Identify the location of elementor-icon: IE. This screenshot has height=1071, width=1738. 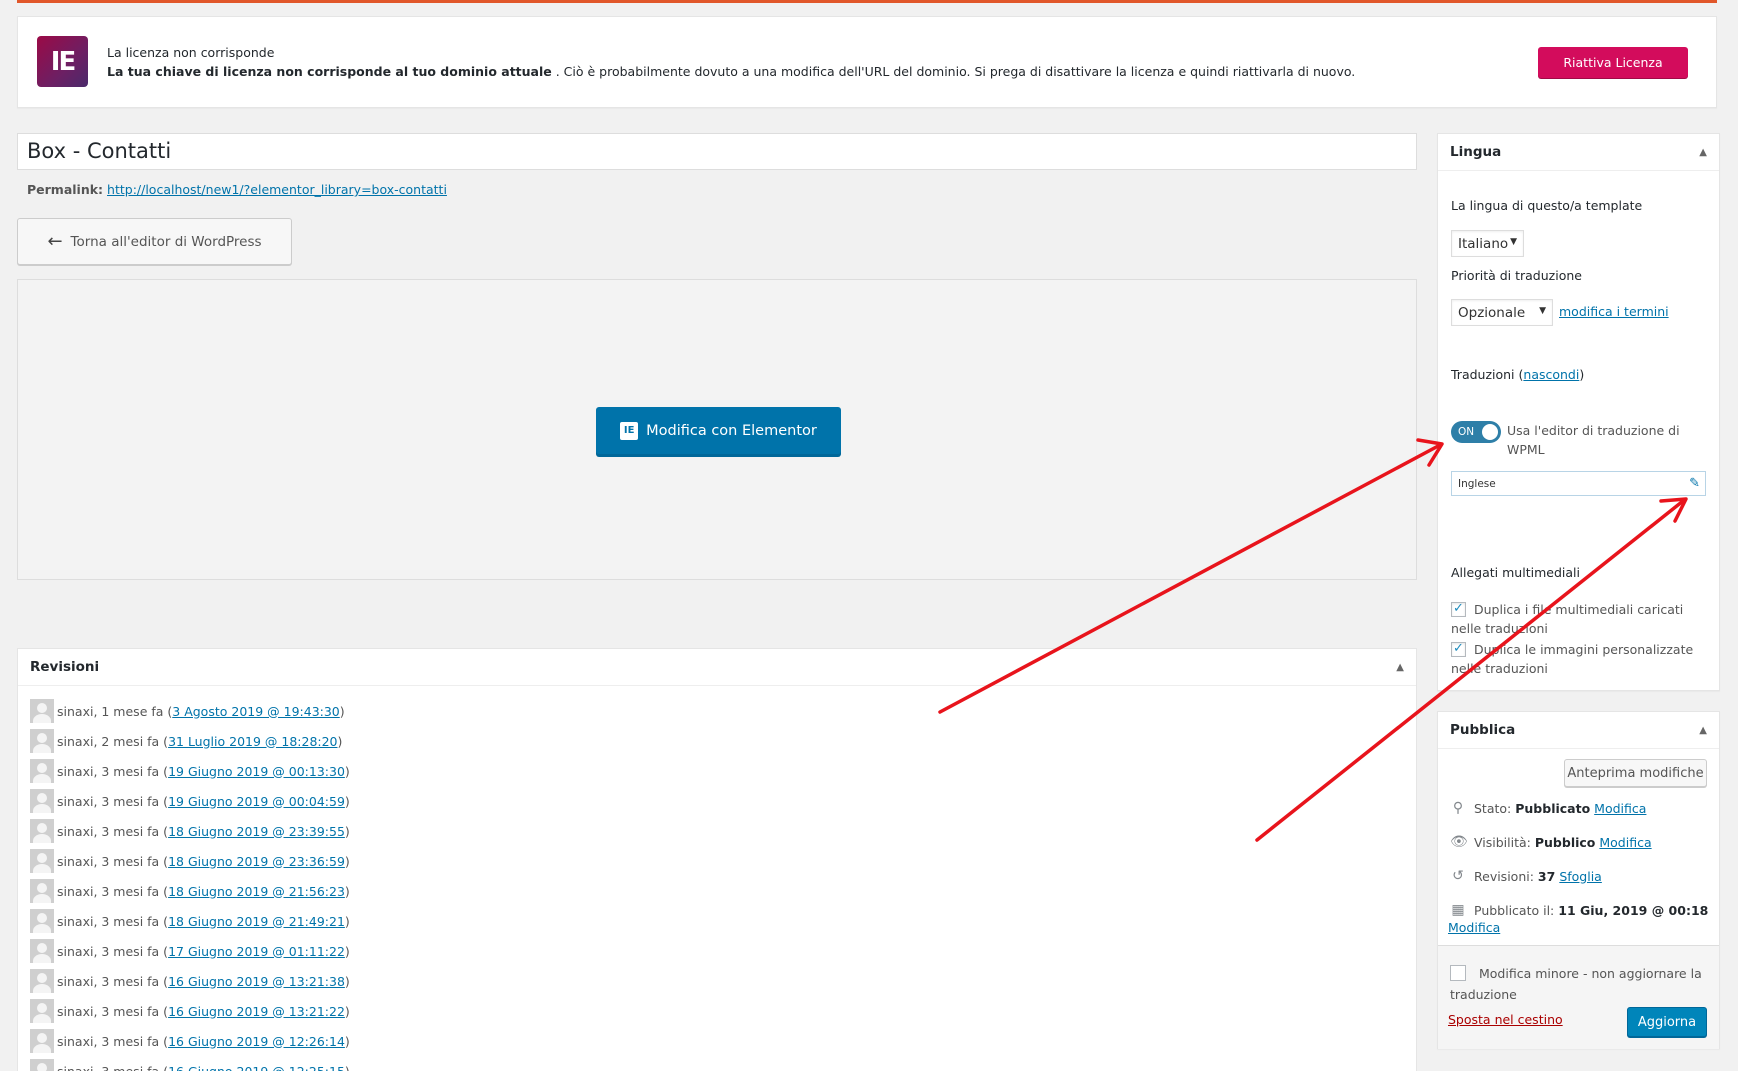
(629, 430).